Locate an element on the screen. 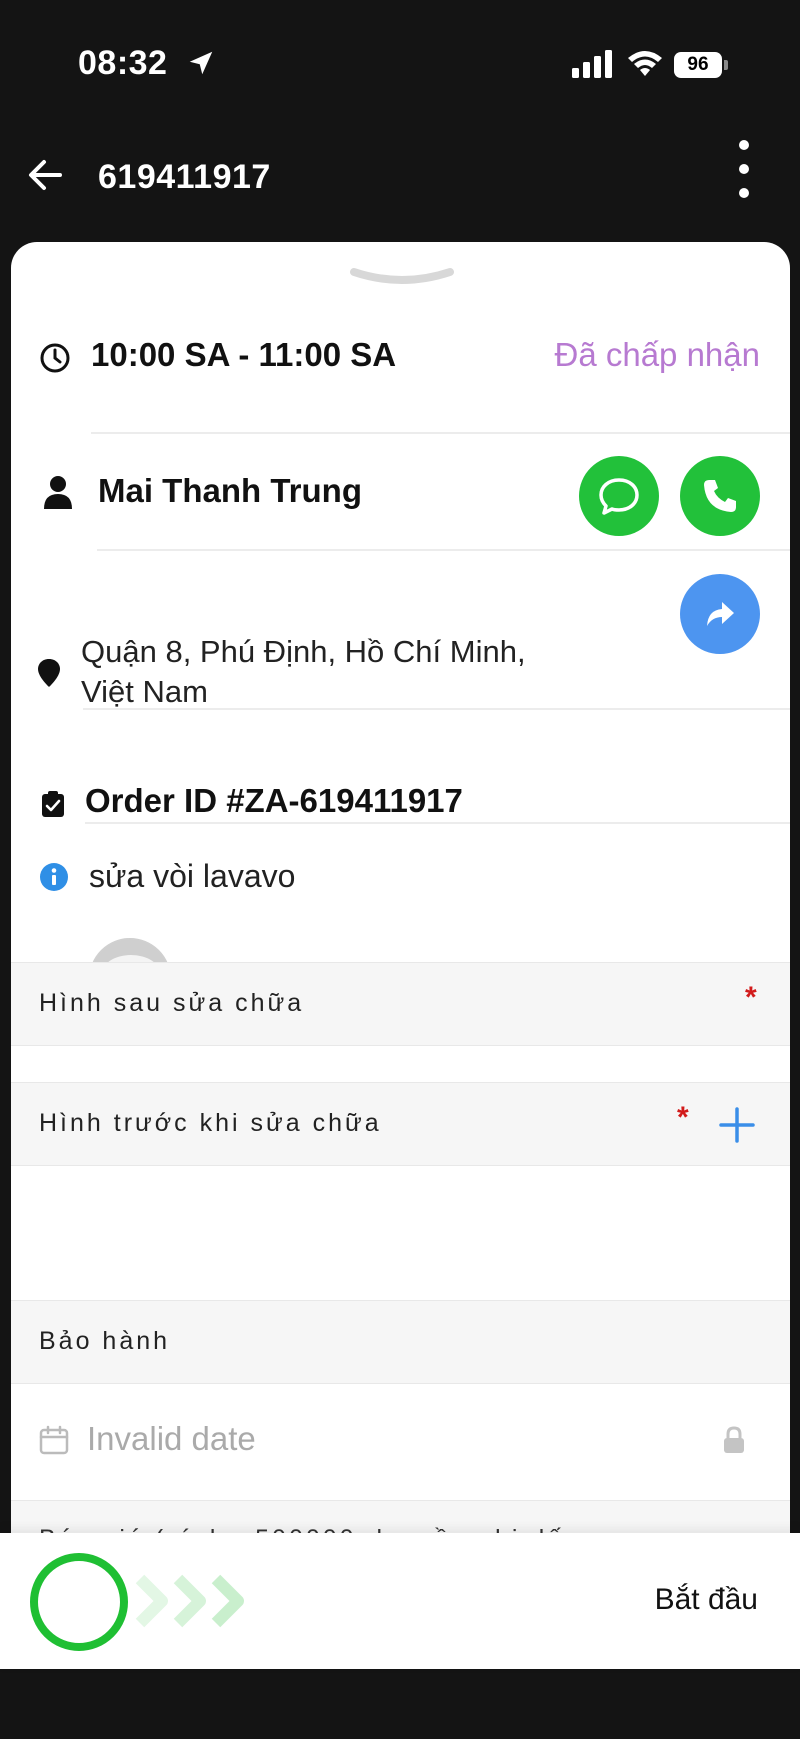 Image resolution: width=800 pixels, height=1739 pixels. order-id-row: Order ID #ZA-619411917 is located at coordinates (400, 792).